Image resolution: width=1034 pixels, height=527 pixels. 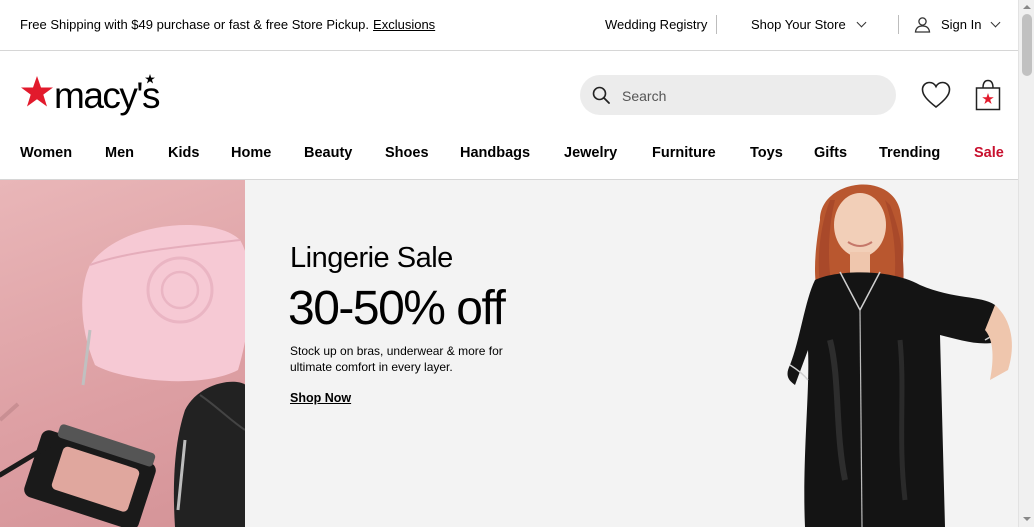 What do you see at coordinates (107, 95) in the screenshot?
I see `logo-text: macy's` at bounding box center [107, 95].